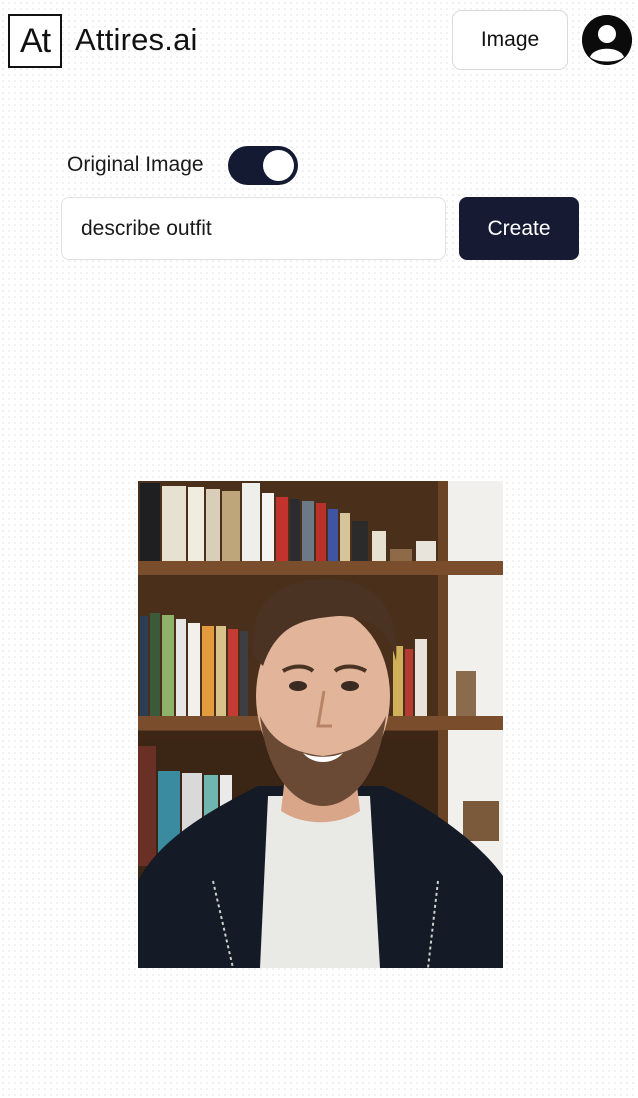  I want to click on create-button: Create, so click(519, 228).